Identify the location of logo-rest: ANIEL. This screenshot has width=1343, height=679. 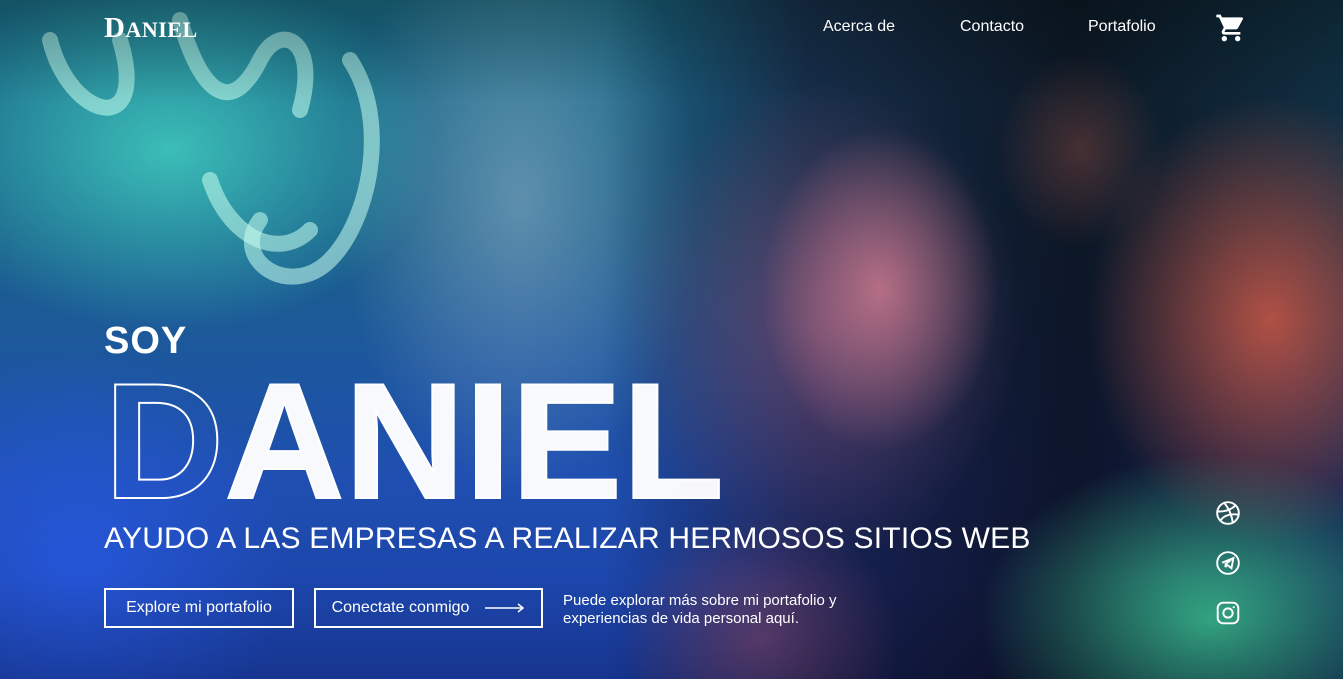
(161, 29).